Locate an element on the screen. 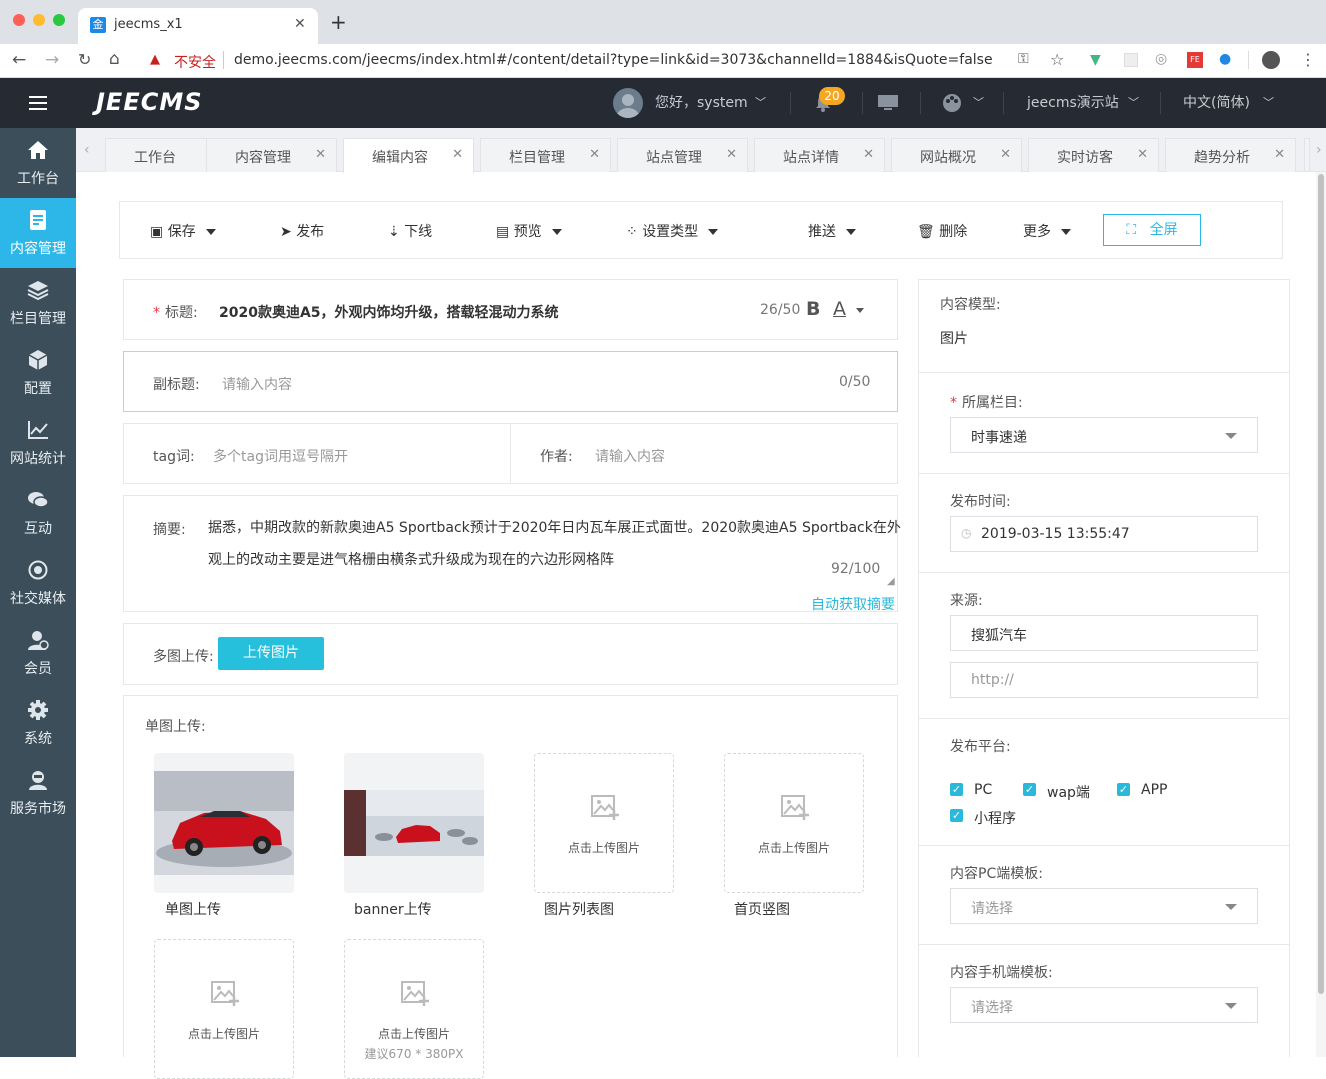 This screenshot has height=1079, width=1326. tab-content-management: 内容管理 ✕ is located at coordinates (271, 155).